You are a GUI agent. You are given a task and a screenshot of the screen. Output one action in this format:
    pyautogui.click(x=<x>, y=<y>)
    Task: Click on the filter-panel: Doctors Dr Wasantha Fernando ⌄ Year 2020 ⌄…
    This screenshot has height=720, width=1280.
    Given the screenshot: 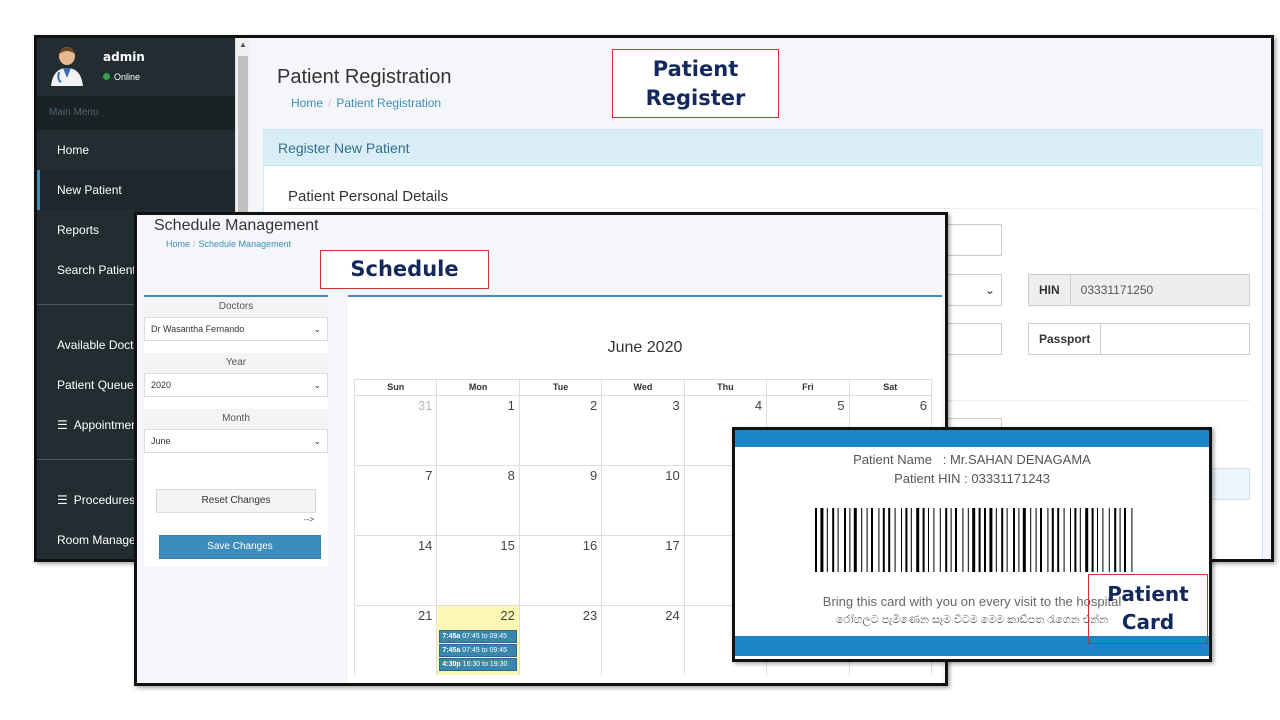 What is the action you would take?
    pyautogui.click(x=236, y=431)
    